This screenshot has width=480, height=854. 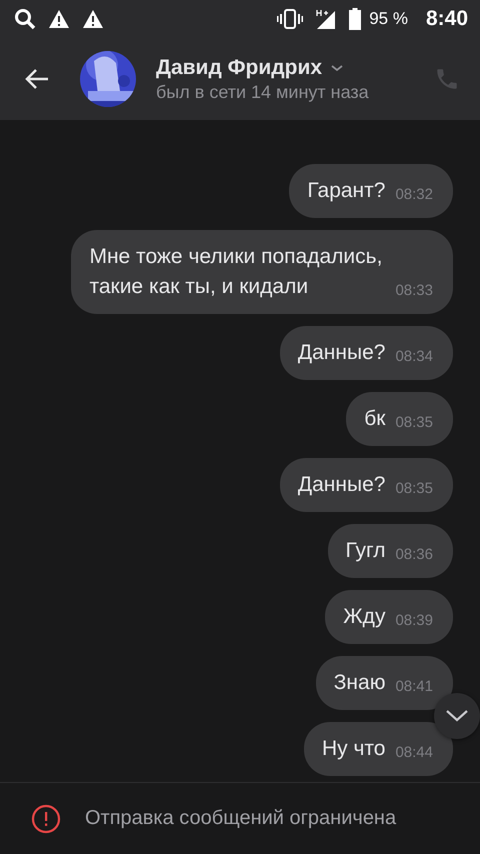 I want to click on message-text: Знаю, so click(x=360, y=683).